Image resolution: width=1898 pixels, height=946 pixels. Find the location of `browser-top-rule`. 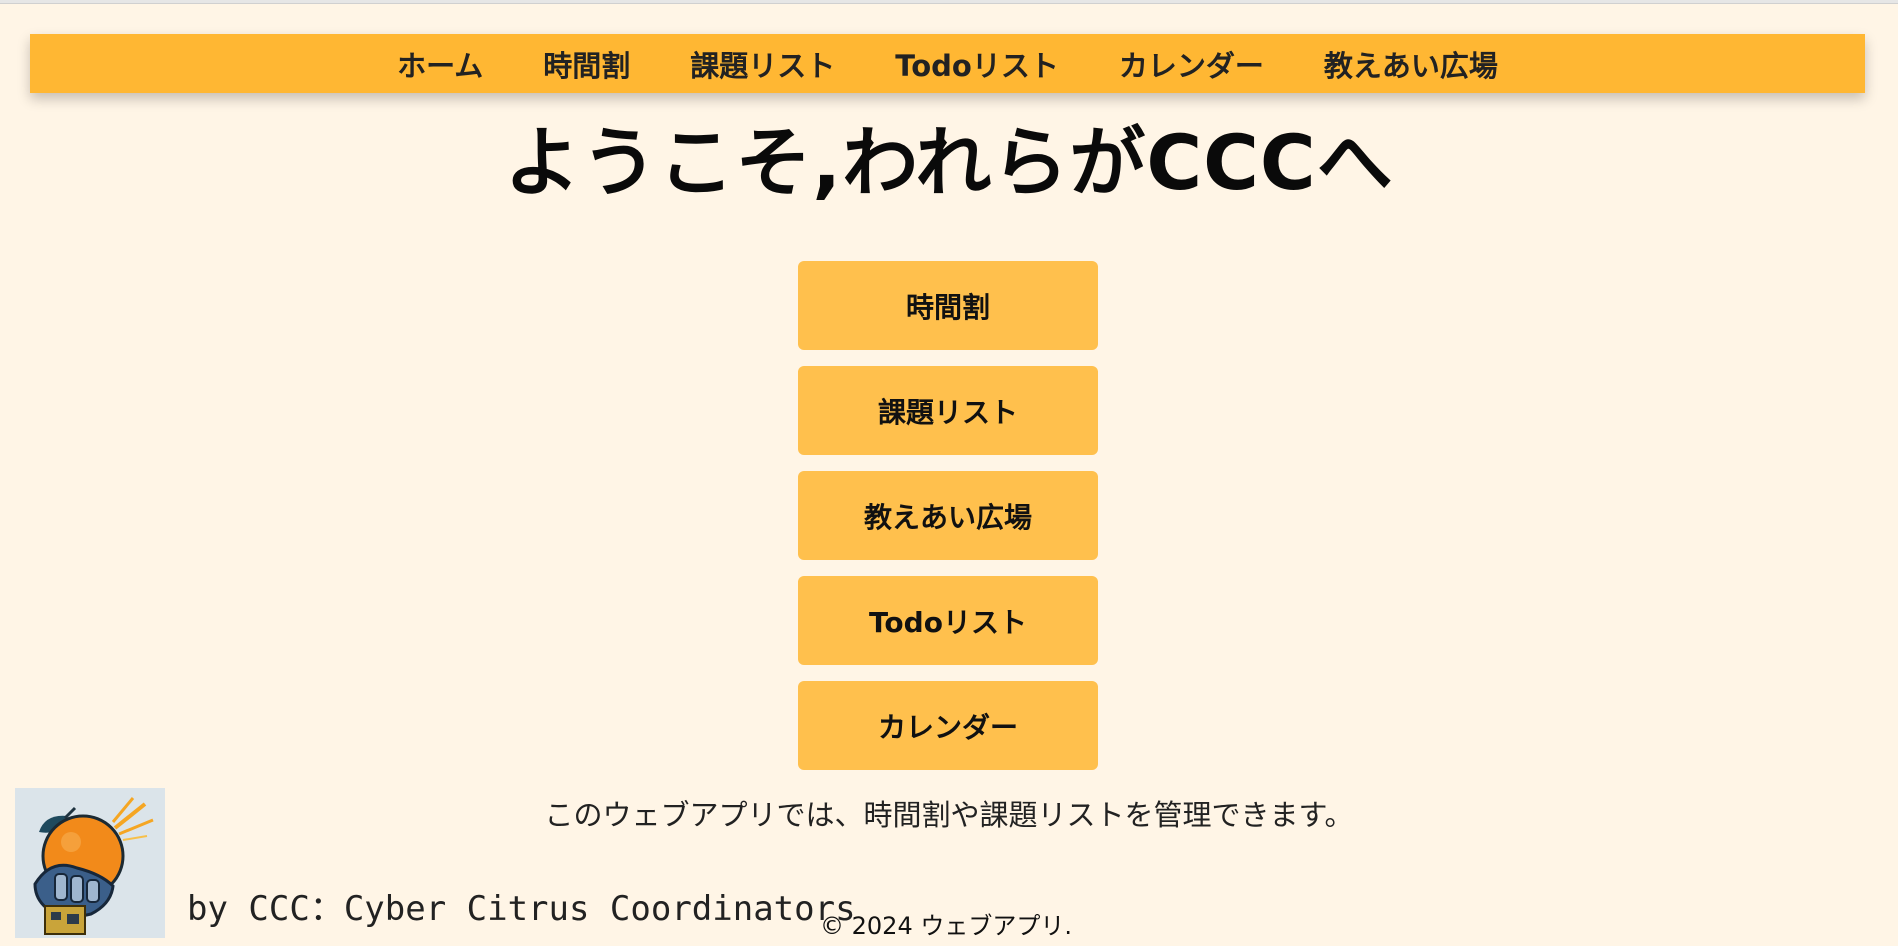

browser-top-rule is located at coordinates (949, 2).